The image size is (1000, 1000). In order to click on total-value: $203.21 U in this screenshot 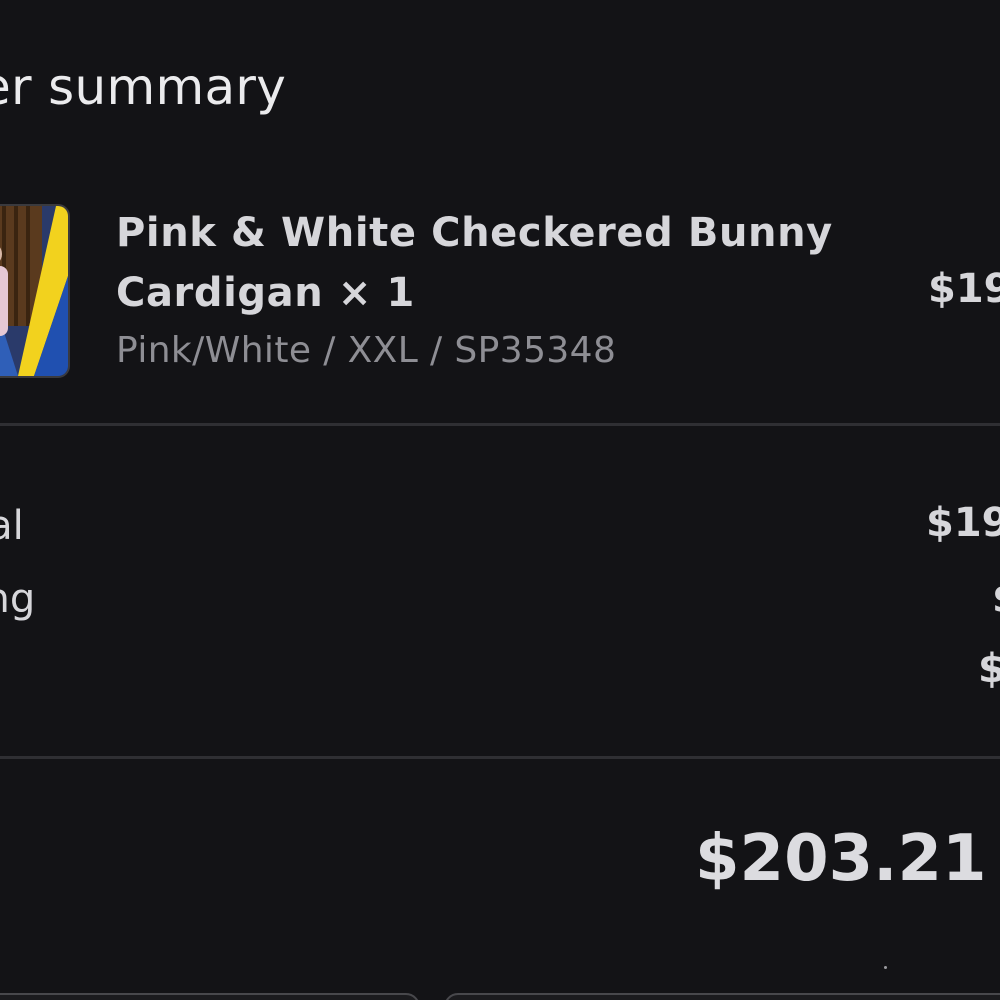, I will do `click(847, 859)`.